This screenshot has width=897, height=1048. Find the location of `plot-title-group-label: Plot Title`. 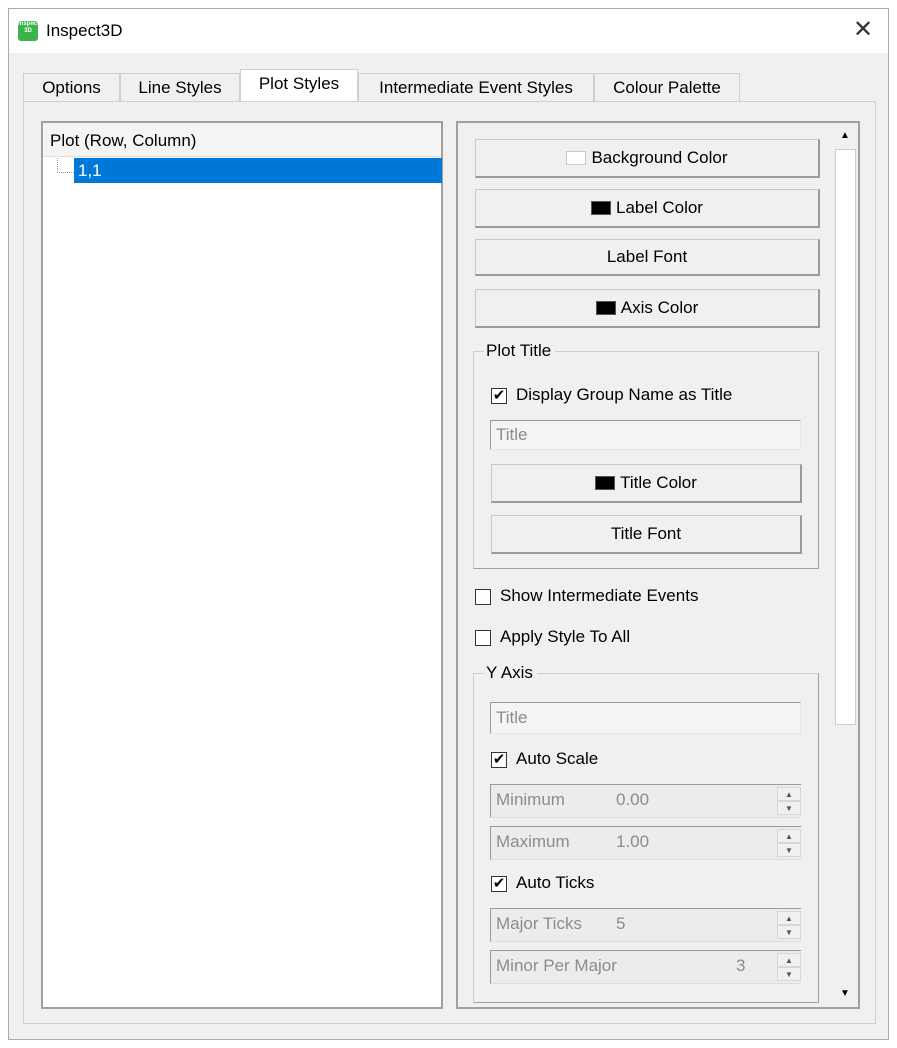

plot-title-group-label: Plot Title is located at coordinates (520, 351).